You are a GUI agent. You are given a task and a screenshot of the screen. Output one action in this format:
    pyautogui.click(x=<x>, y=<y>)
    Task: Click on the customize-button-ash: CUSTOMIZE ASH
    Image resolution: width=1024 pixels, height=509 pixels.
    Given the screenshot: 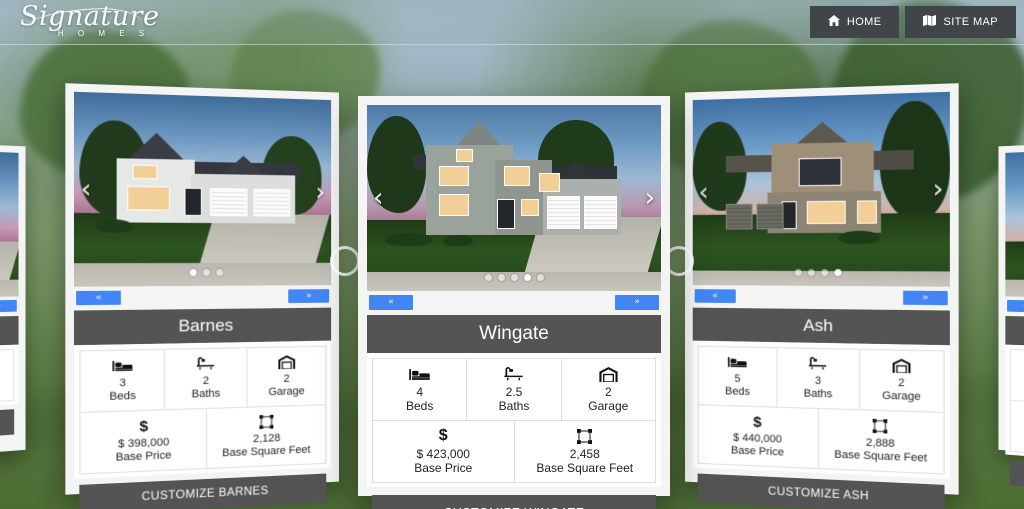 What is the action you would take?
    pyautogui.click(x=821, y=491)
    